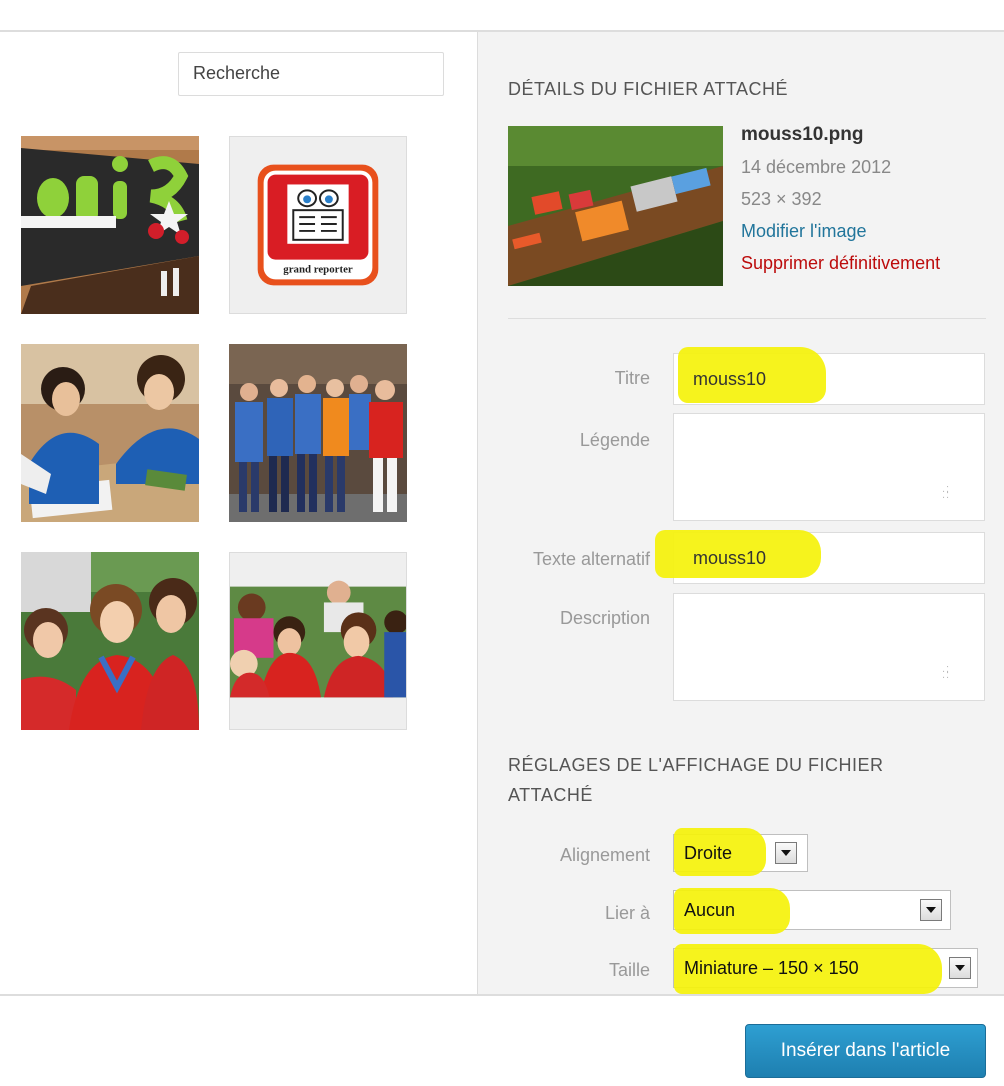 Image resolution: width=1004 pixels, height=1086 pixels. I want to click on group-sitting-image, so click(318, 641).